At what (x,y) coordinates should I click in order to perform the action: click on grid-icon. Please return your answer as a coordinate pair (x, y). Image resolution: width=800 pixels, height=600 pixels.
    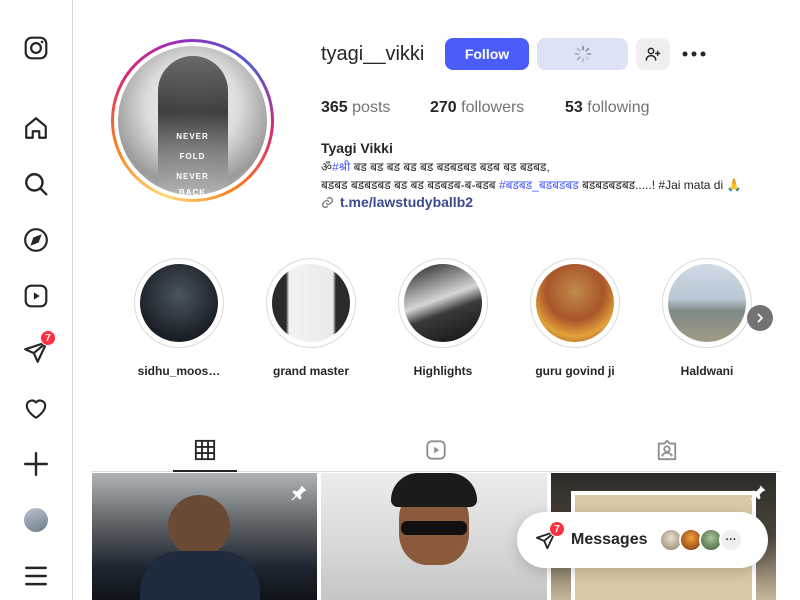
    Looking at the image, I should click on (205, 450).